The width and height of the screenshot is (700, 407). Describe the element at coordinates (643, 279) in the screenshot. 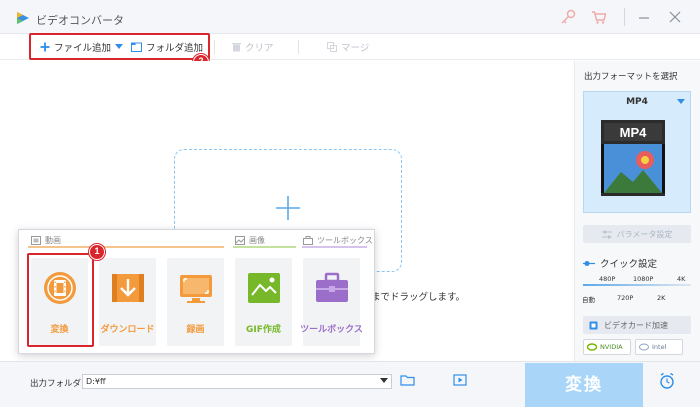

I see `quality-1080p-label: 1080P` at that location.